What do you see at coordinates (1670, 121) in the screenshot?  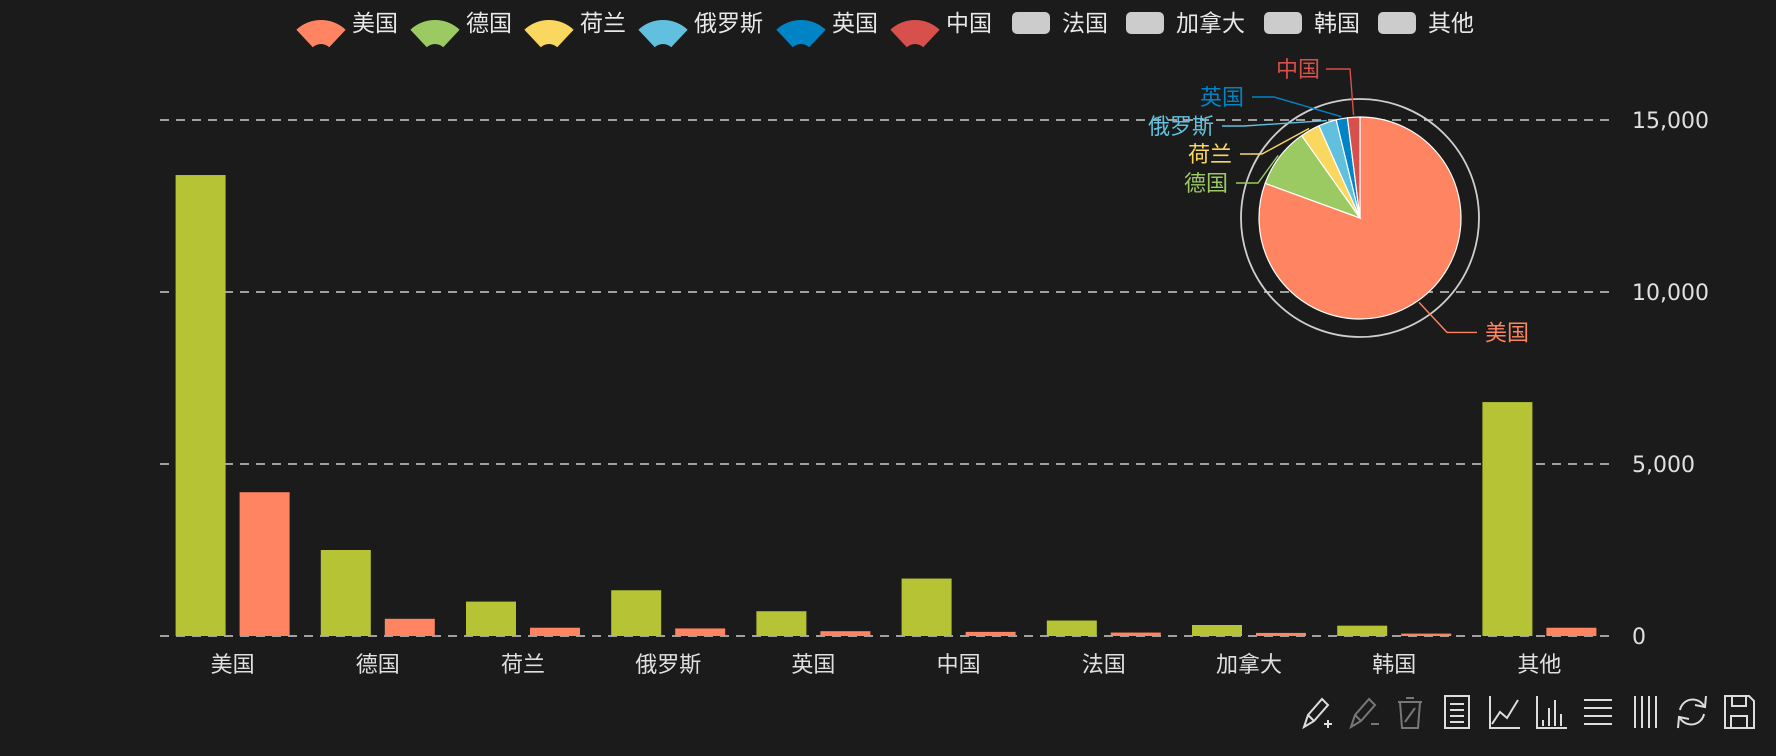 I see `y-tick-label: 15,000` at bounding box center [1670, 121].